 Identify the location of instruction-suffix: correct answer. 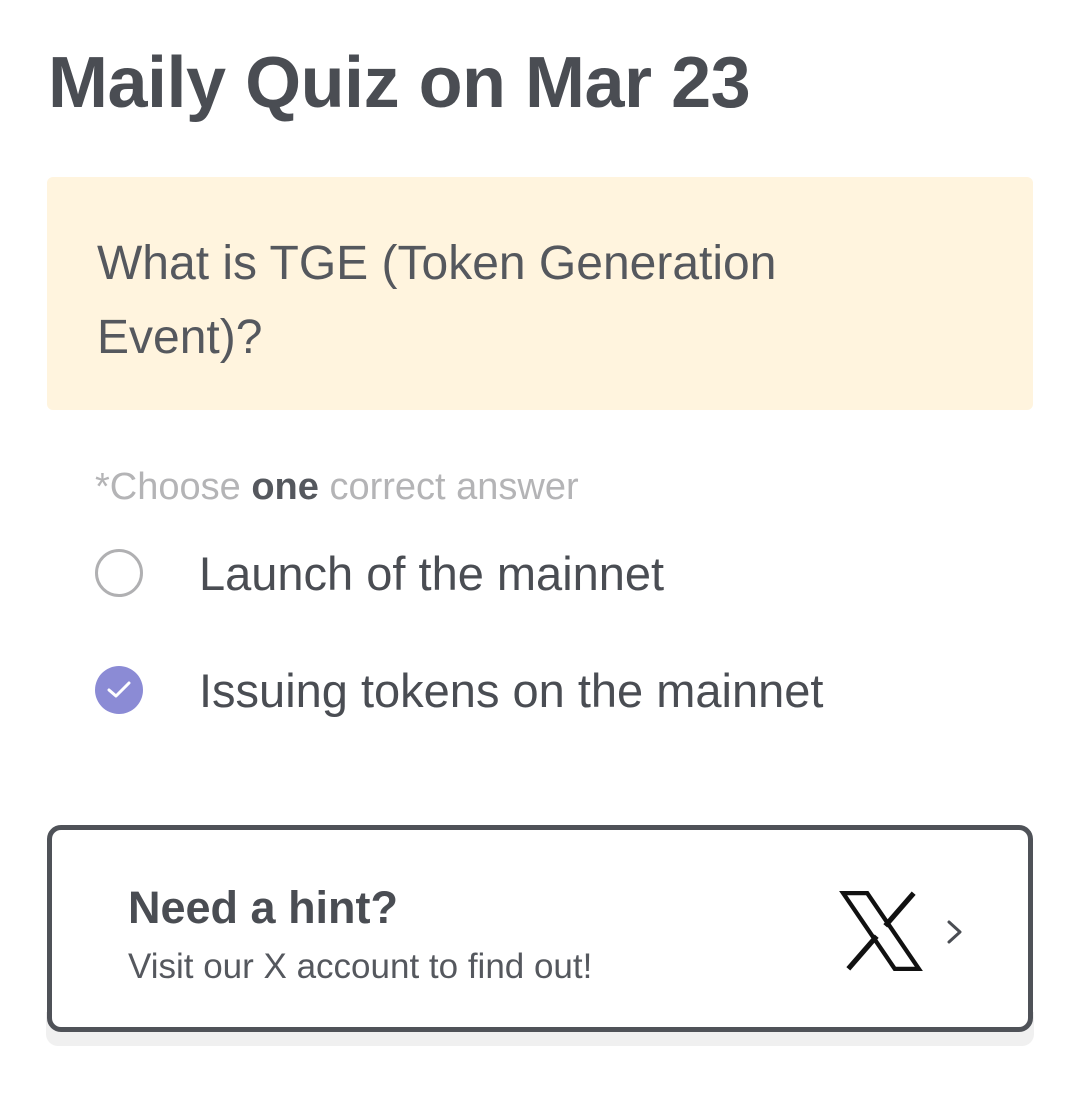
(448, 487).